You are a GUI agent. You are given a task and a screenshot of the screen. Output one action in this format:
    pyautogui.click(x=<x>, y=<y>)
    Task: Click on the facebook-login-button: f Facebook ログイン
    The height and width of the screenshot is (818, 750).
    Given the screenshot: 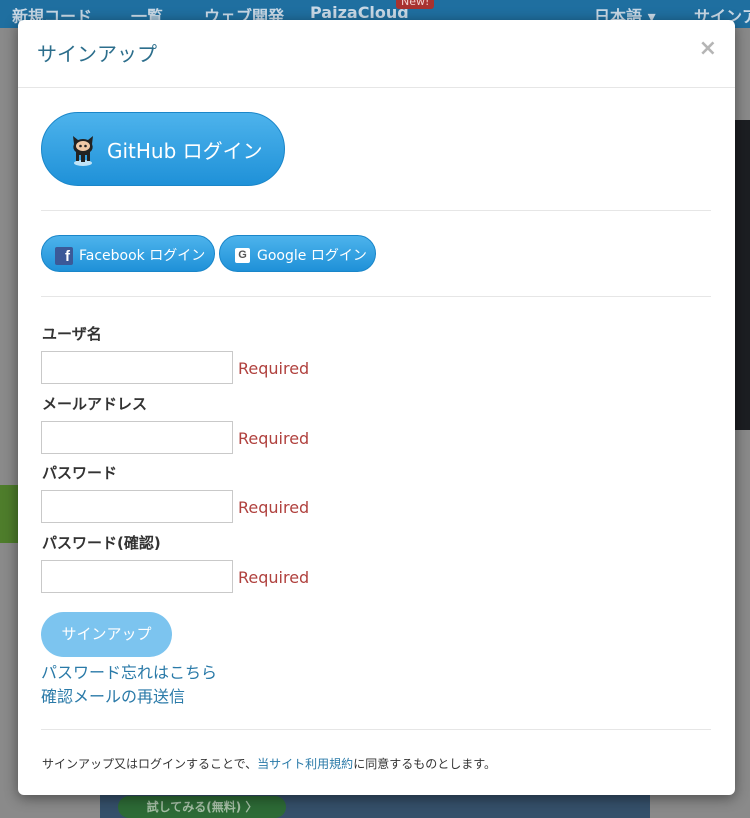 What is the action you would take?
    pyautogui.click(x=128, y=253)
    